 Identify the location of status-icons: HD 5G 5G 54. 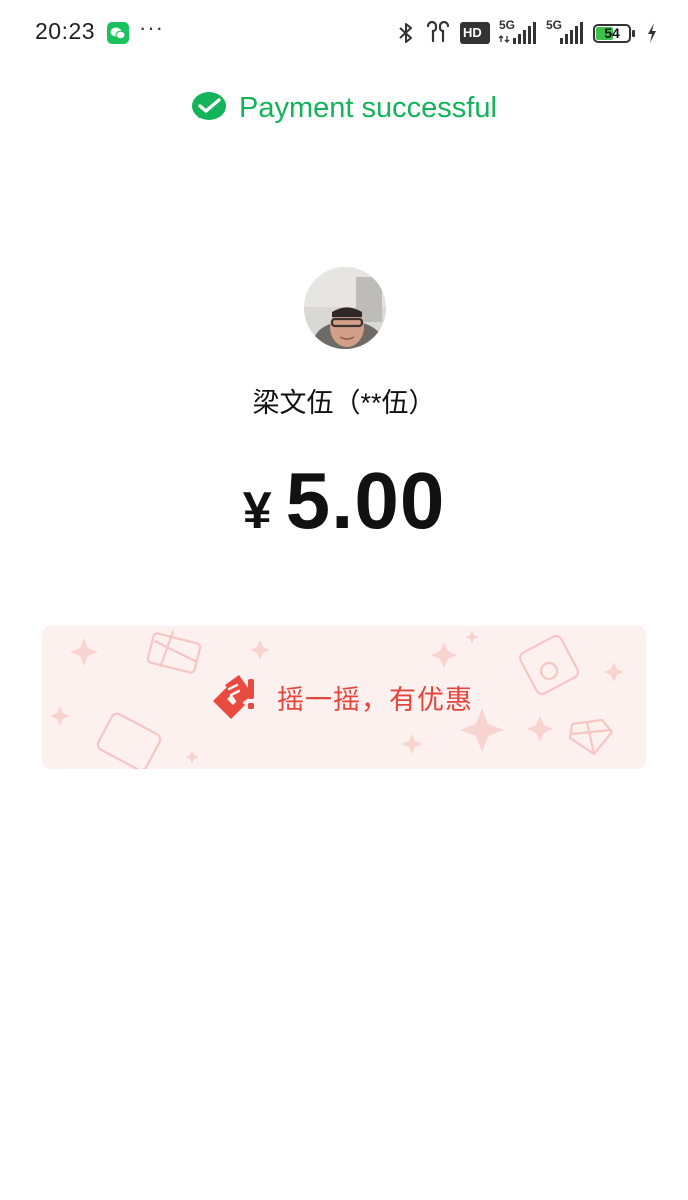
(527, 32).